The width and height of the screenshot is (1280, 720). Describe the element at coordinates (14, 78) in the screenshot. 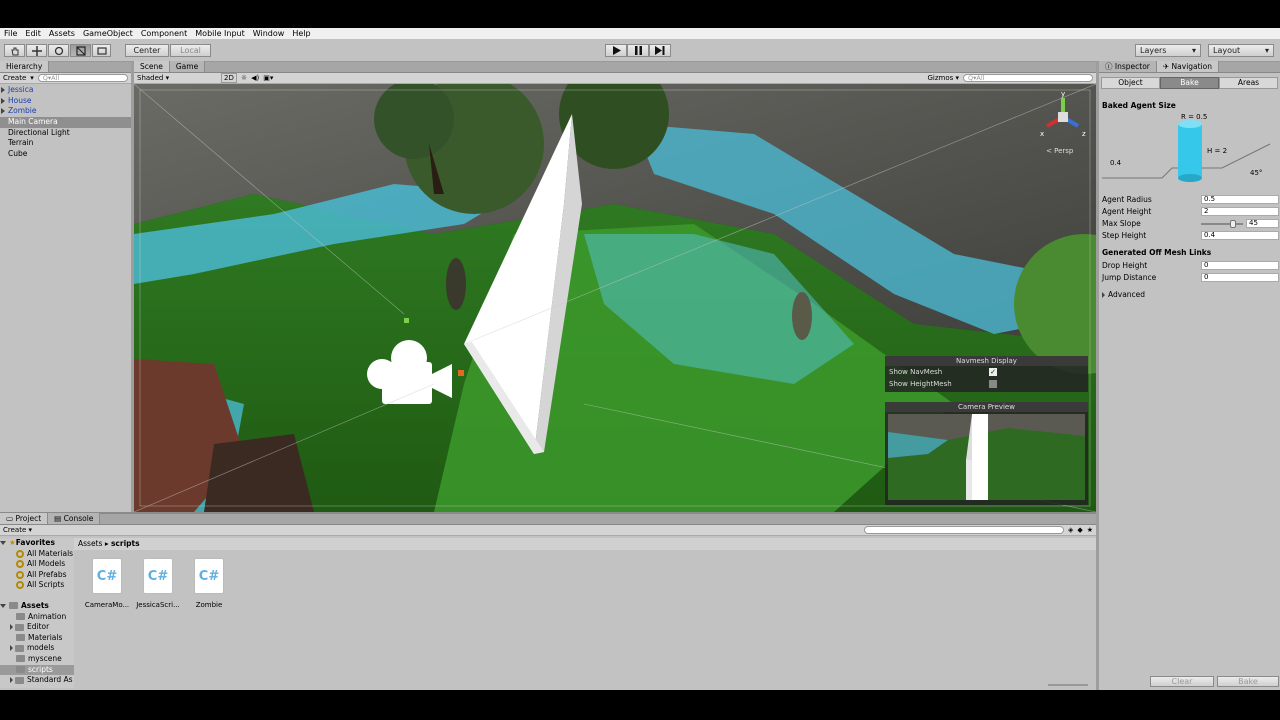

I see `hierarchy-create-button: Create` at that location.